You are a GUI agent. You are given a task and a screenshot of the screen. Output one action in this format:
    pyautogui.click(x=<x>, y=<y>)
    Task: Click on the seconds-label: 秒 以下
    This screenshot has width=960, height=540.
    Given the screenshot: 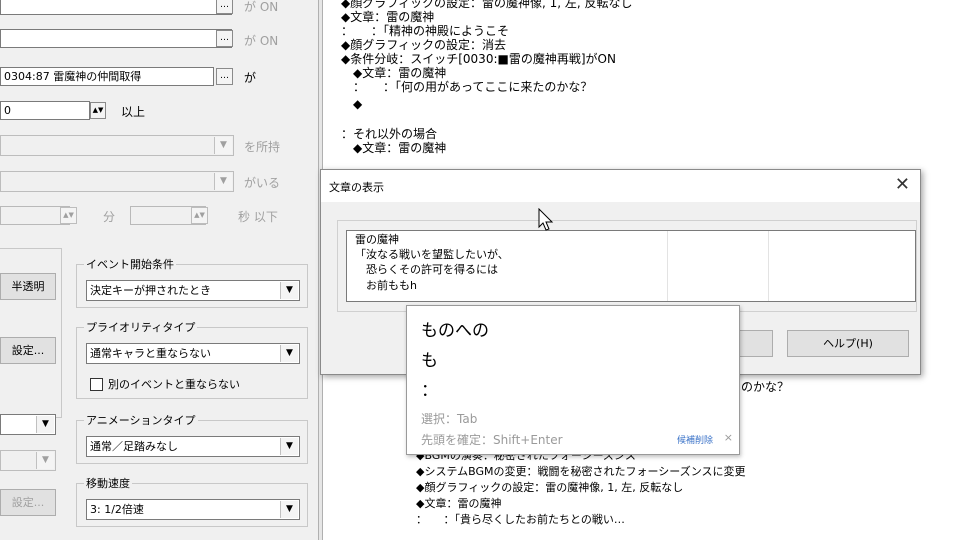 What is the action you would take?
    pyautogui.click(x=258, y=217)
    